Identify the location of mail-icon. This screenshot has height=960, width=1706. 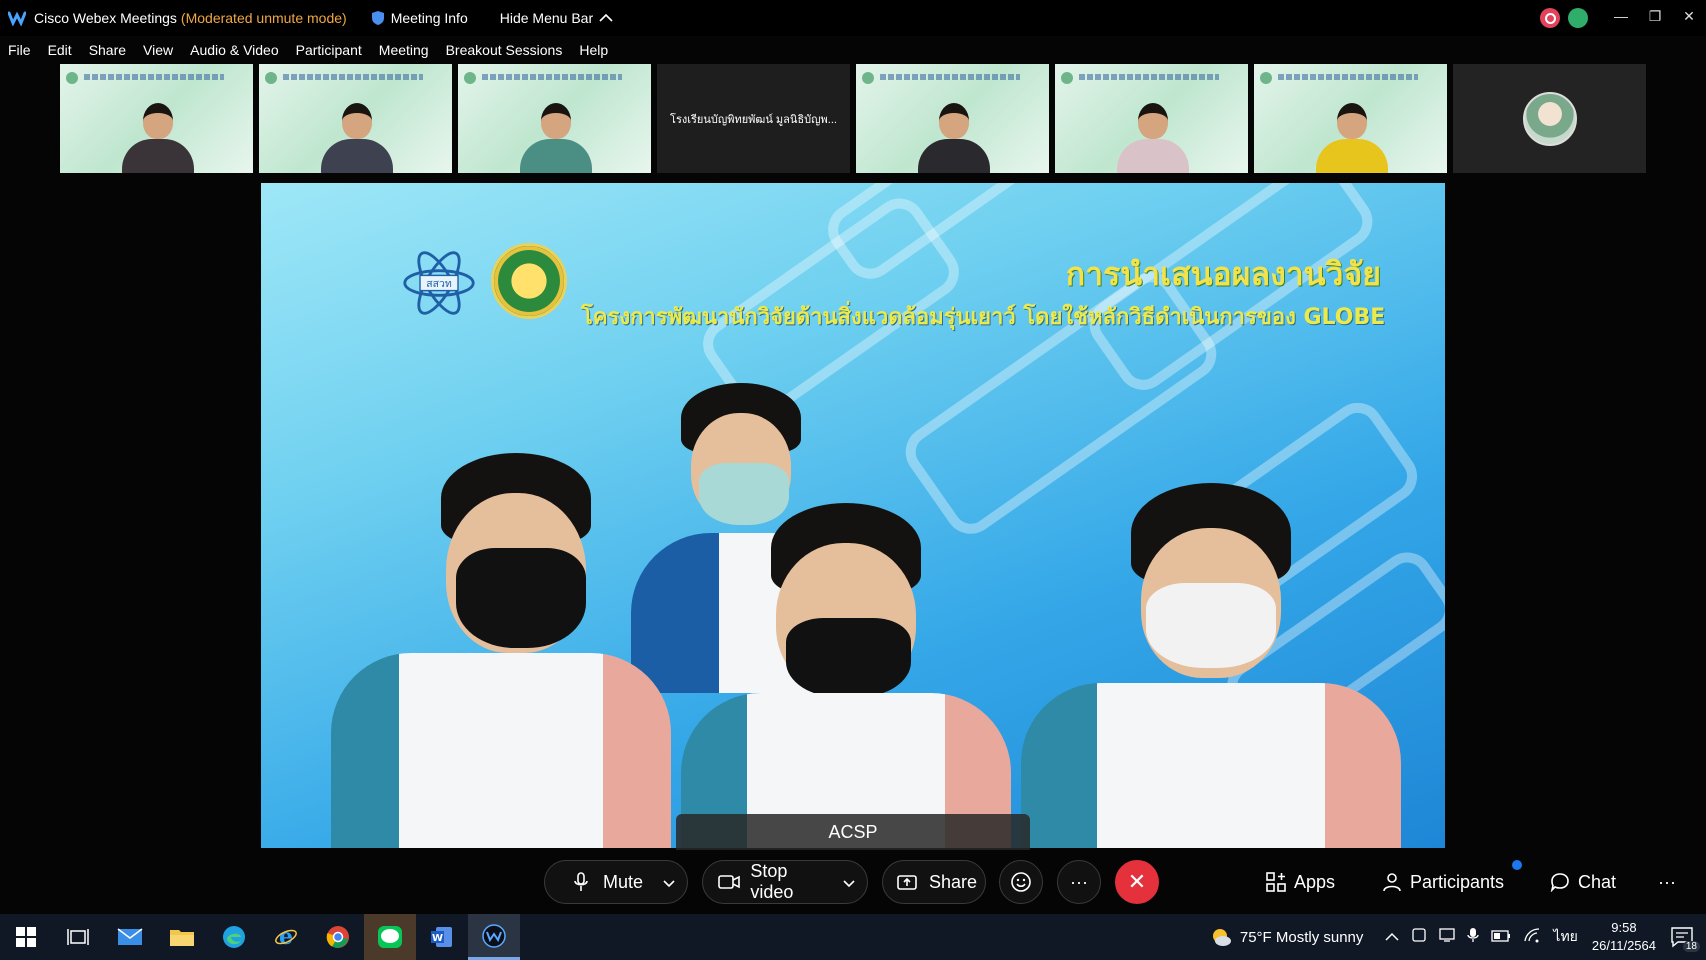
(130, 936).